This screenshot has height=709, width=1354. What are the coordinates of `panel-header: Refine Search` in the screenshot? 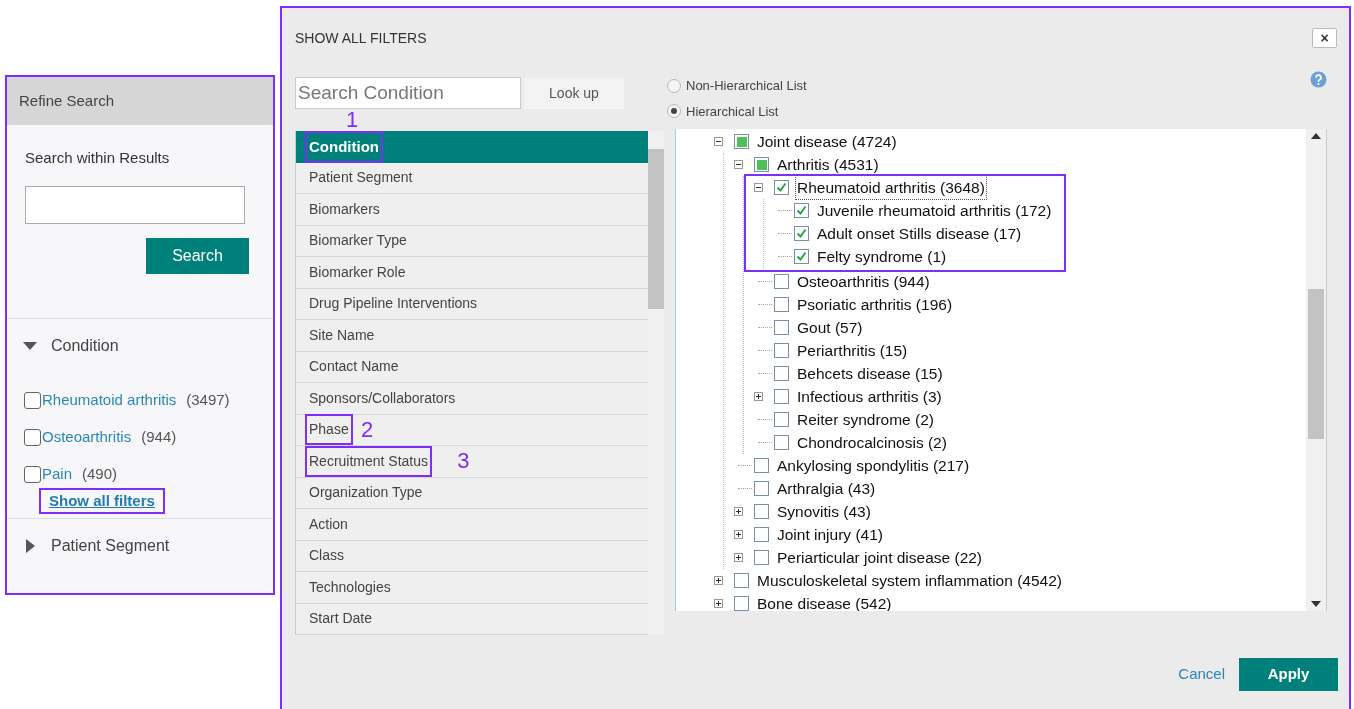 It's located at (140, 101).